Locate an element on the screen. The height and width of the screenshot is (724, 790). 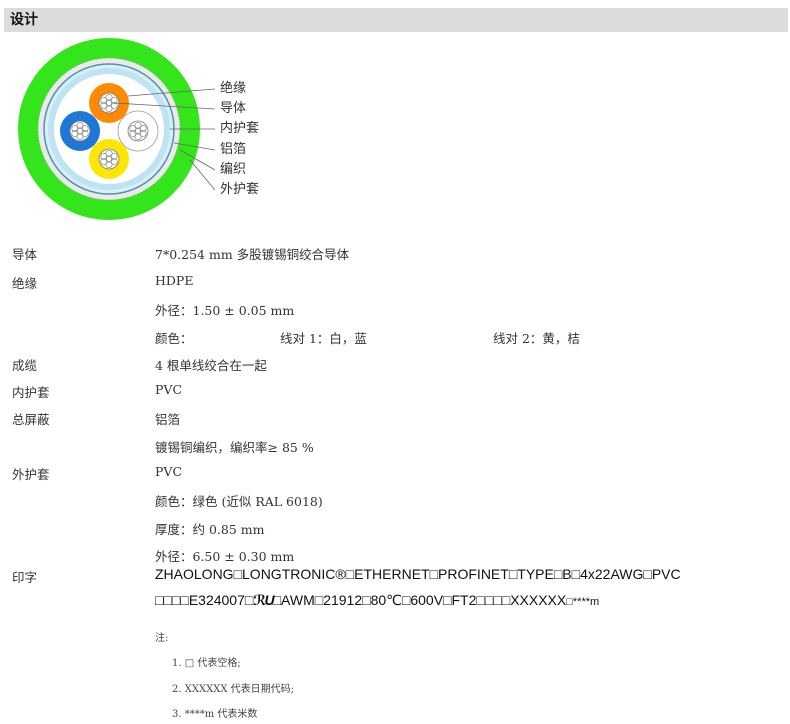
spec-label-printing: 印字 is located at coordinates (25, 577).